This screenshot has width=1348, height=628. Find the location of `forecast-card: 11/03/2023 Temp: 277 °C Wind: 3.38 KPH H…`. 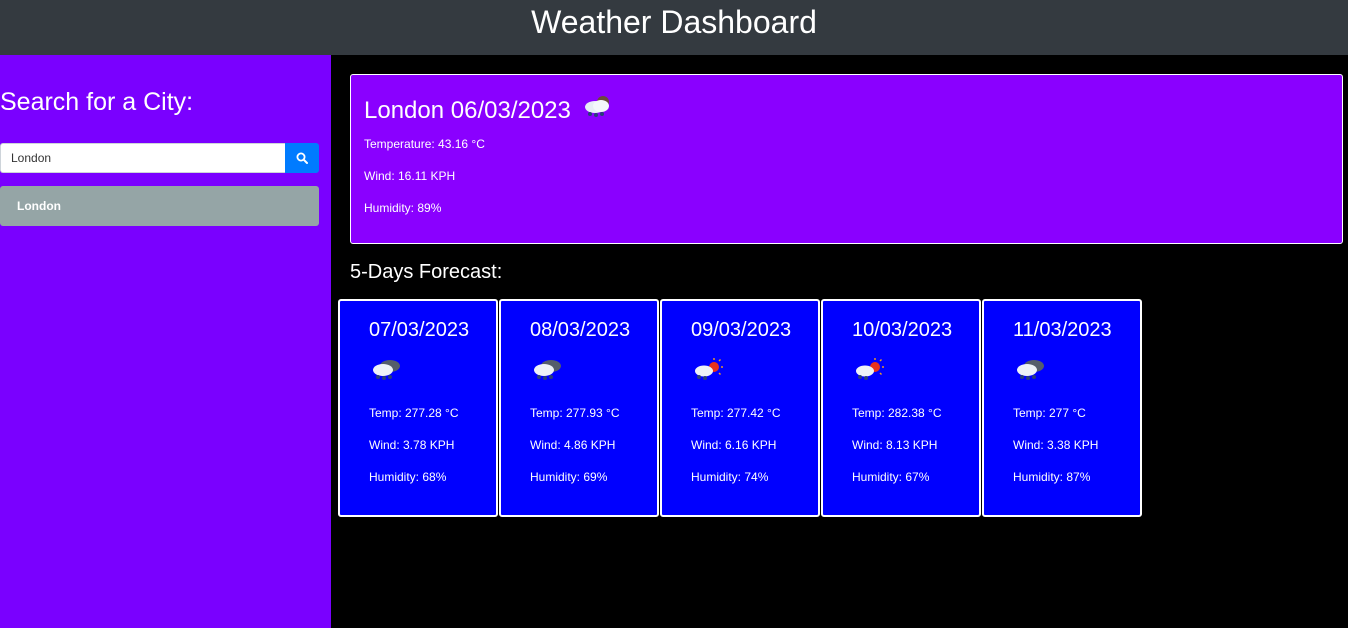

forecast-card: 11/03/2023 Temp: 277 °C Wind: 3.38 KPH H… is located at coordinates (1062, 408).